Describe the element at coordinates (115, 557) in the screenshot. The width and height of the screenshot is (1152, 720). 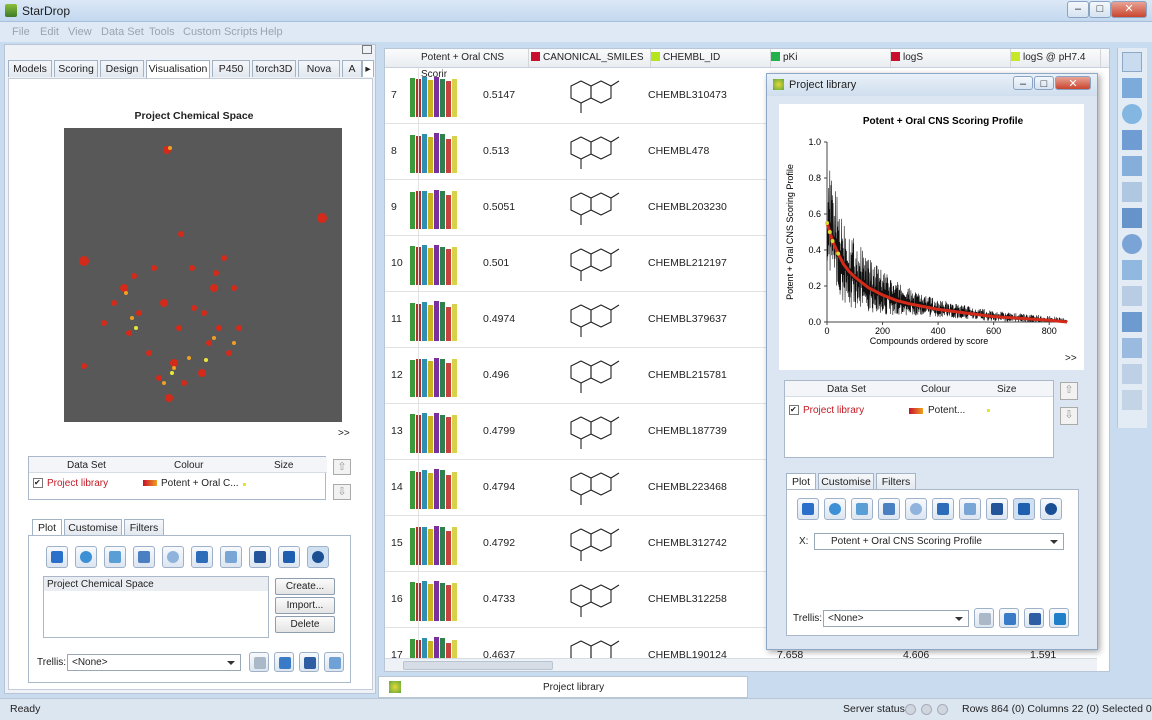
I see `scatter-plot-icon` at that location.